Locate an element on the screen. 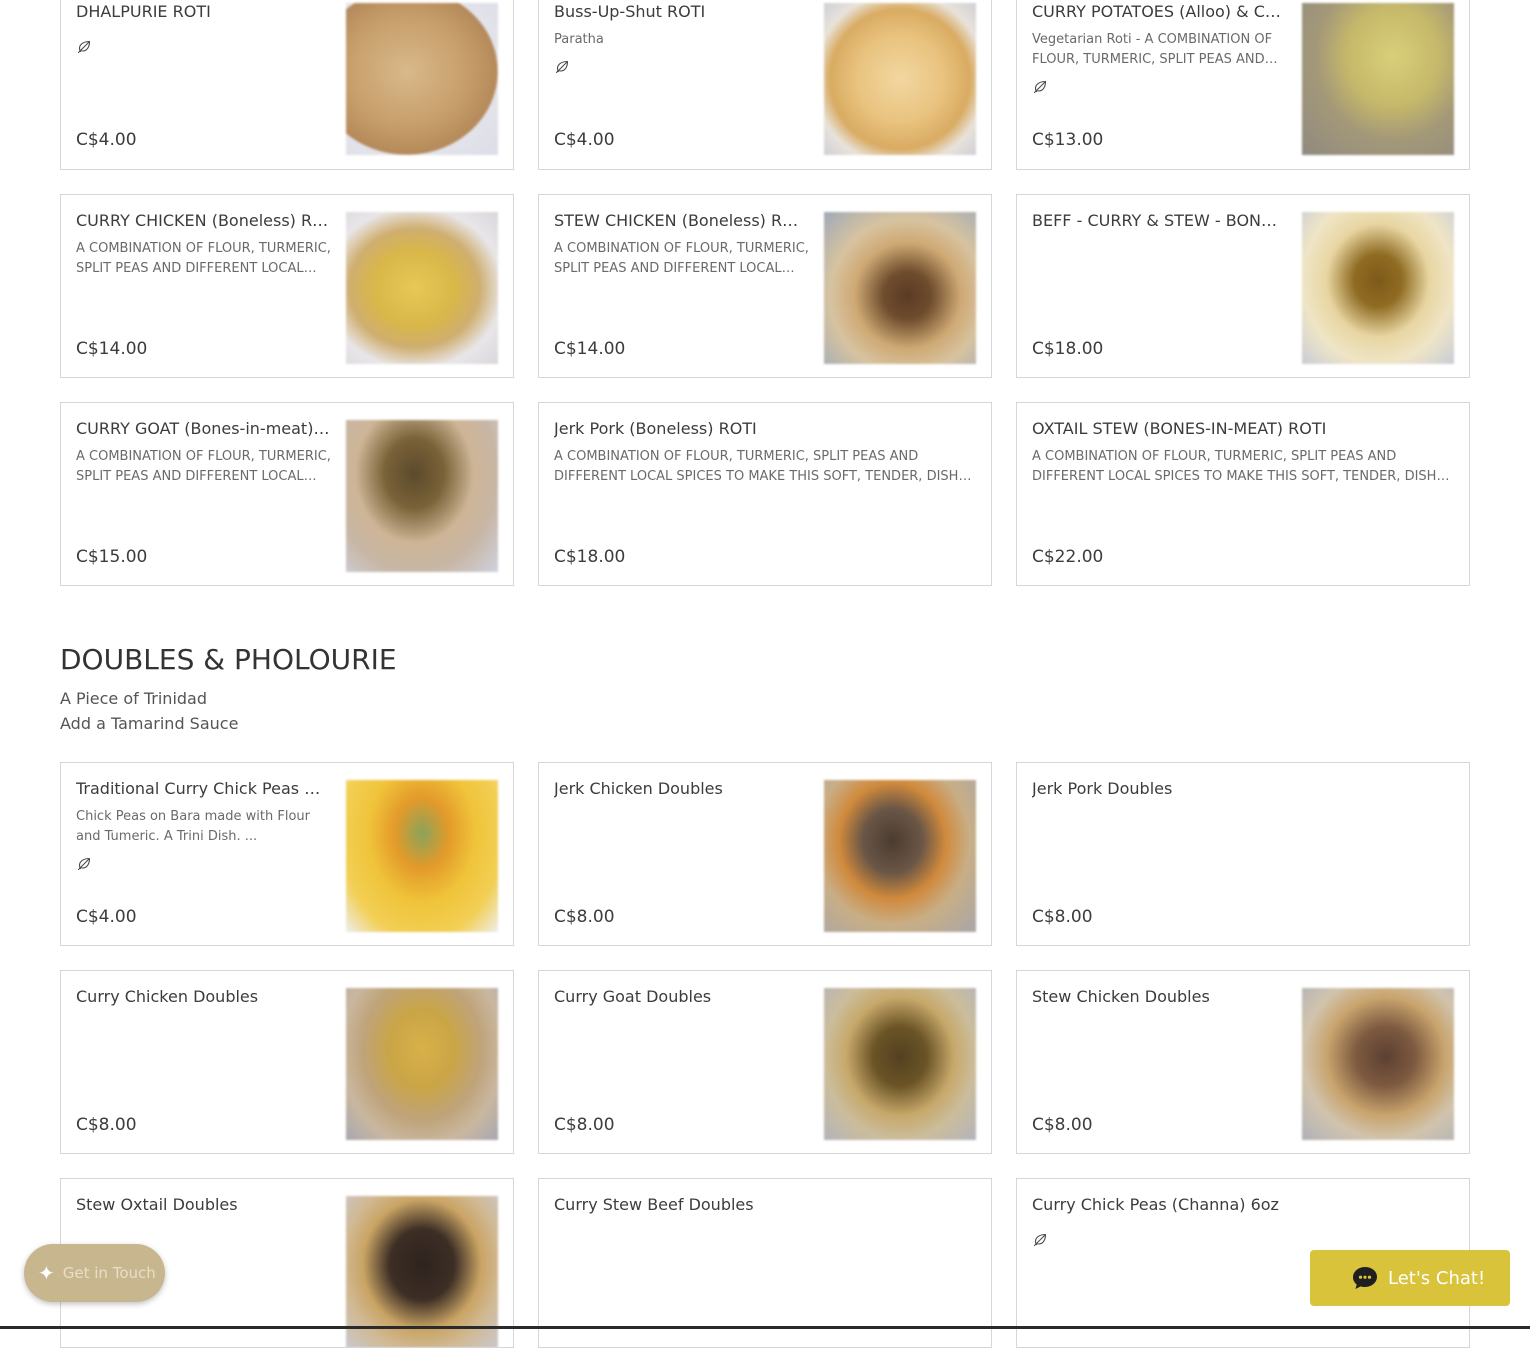 The height and width of the screenshot is (1348, 1530). menu-item-stew-chicken-doubles: Stew Chicken Doubles C$8.00 is located at coordinates (1243, 1062).